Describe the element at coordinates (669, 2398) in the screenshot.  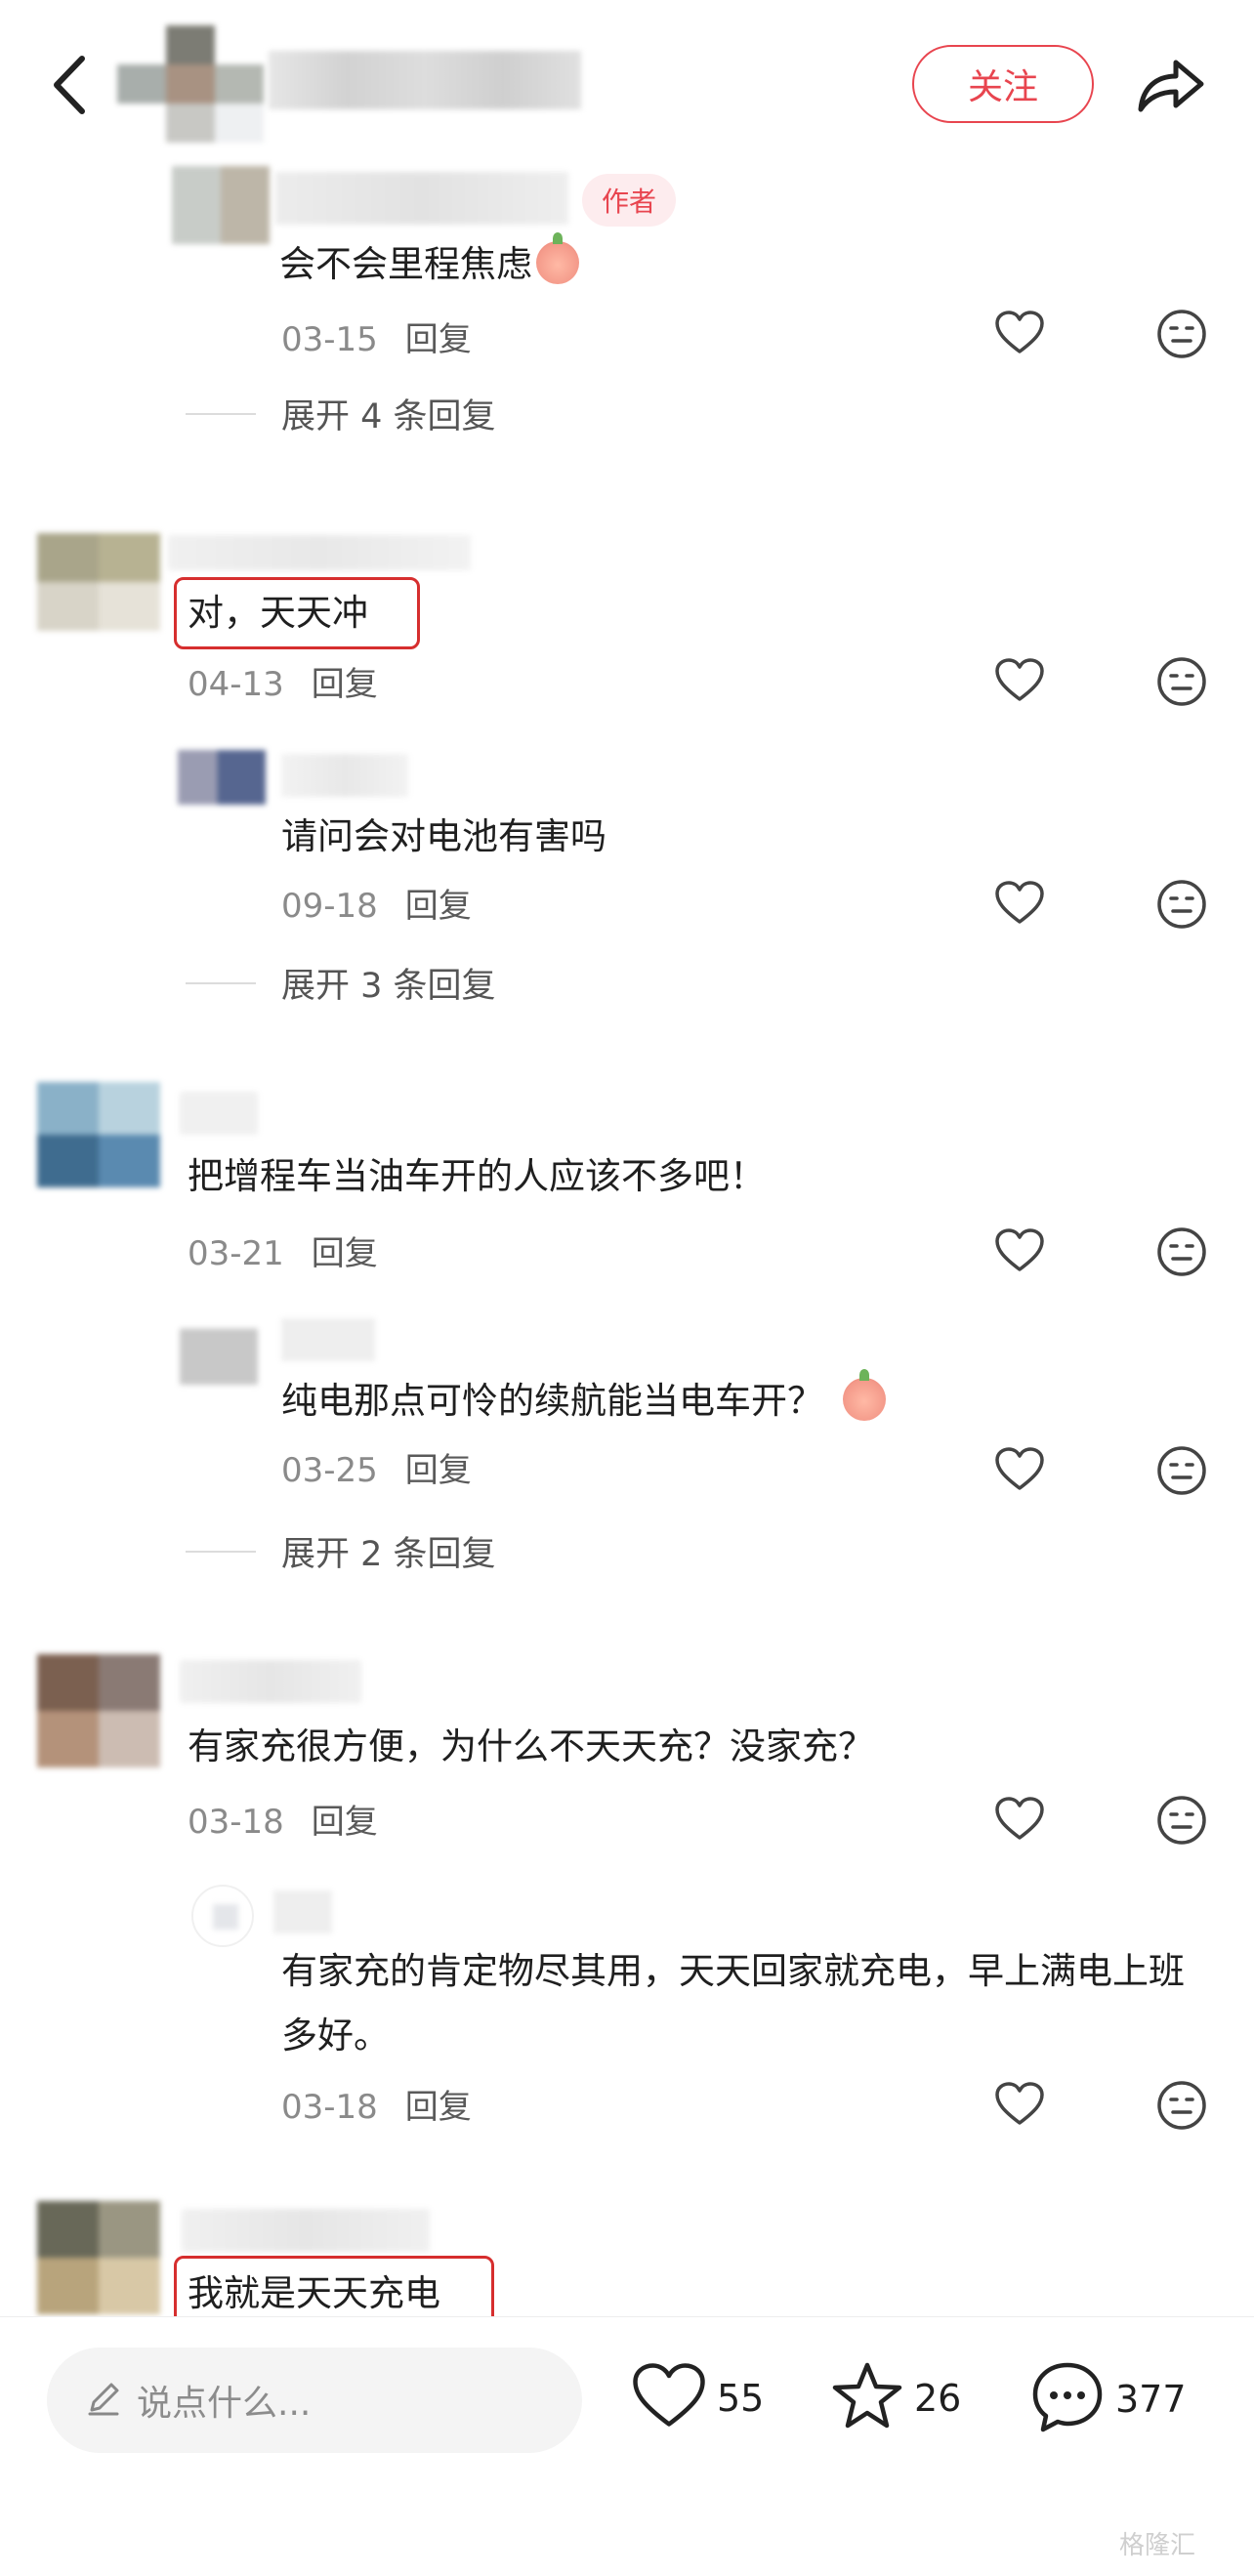
I see `heart-icon` at that location.